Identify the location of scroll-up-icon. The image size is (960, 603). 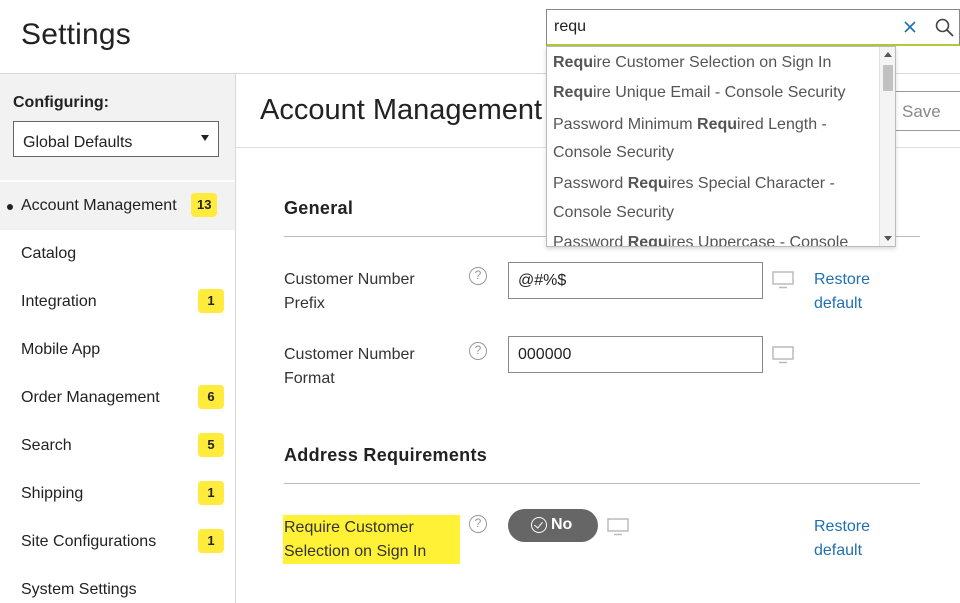
(888, 54).